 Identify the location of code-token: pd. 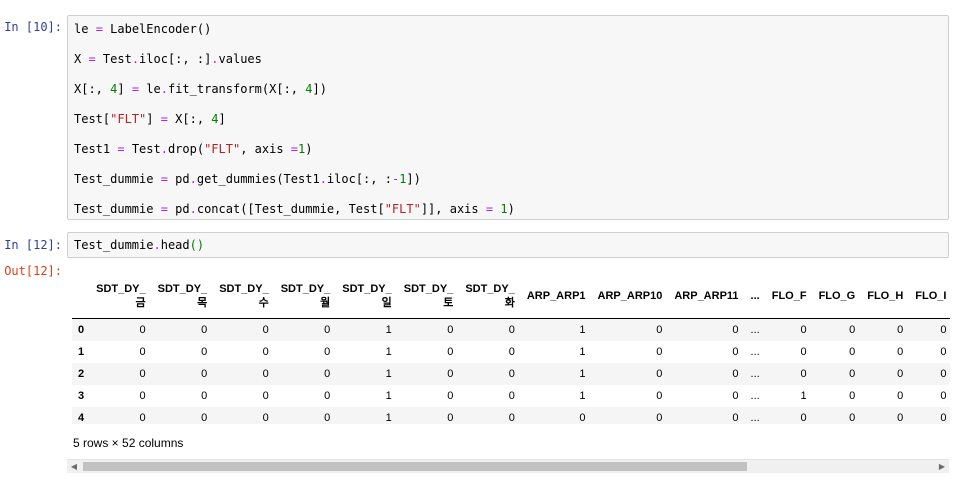
(178, 179).